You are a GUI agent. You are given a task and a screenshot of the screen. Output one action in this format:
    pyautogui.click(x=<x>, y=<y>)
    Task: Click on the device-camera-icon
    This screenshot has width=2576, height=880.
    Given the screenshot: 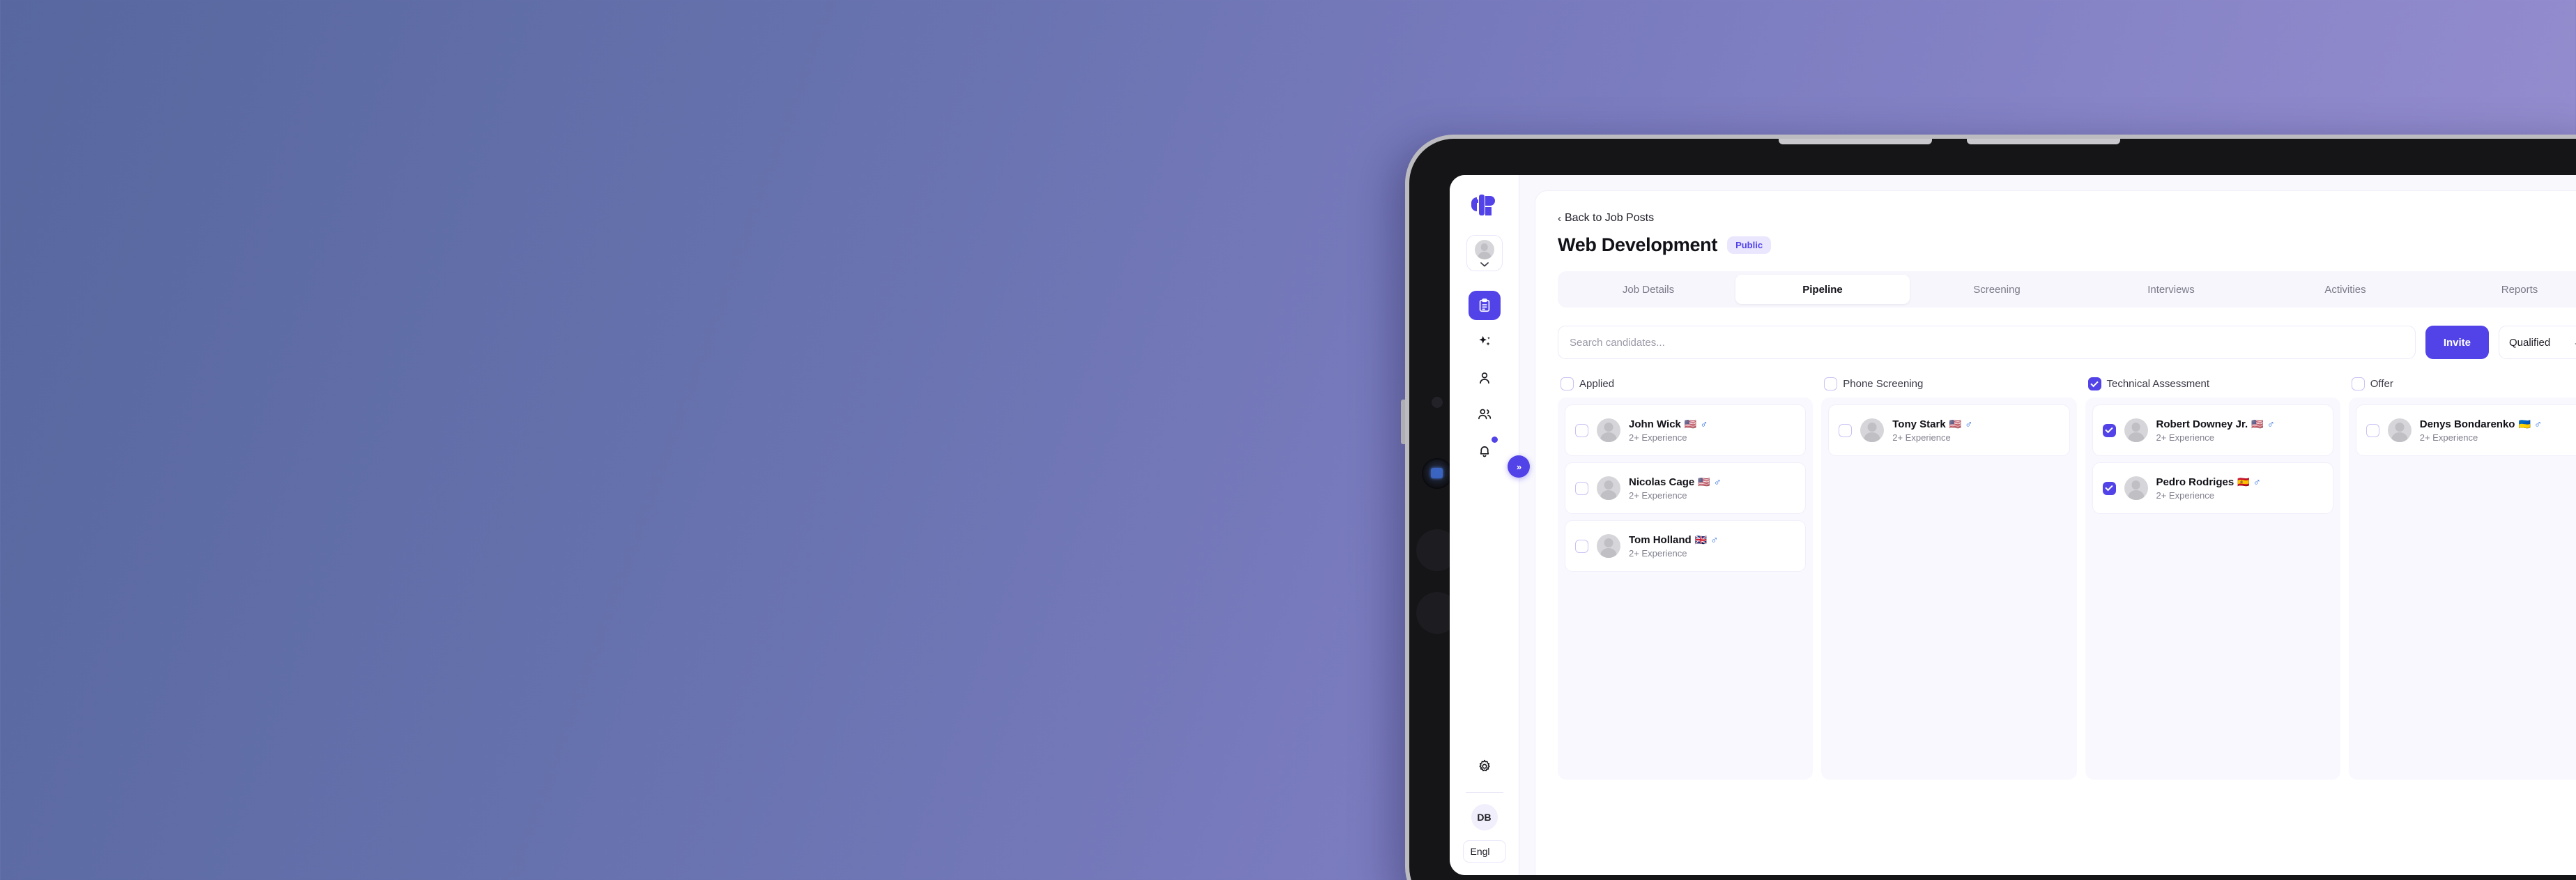 What is the action you would take?
    pyautogui.click(x=1437, y=474)
    